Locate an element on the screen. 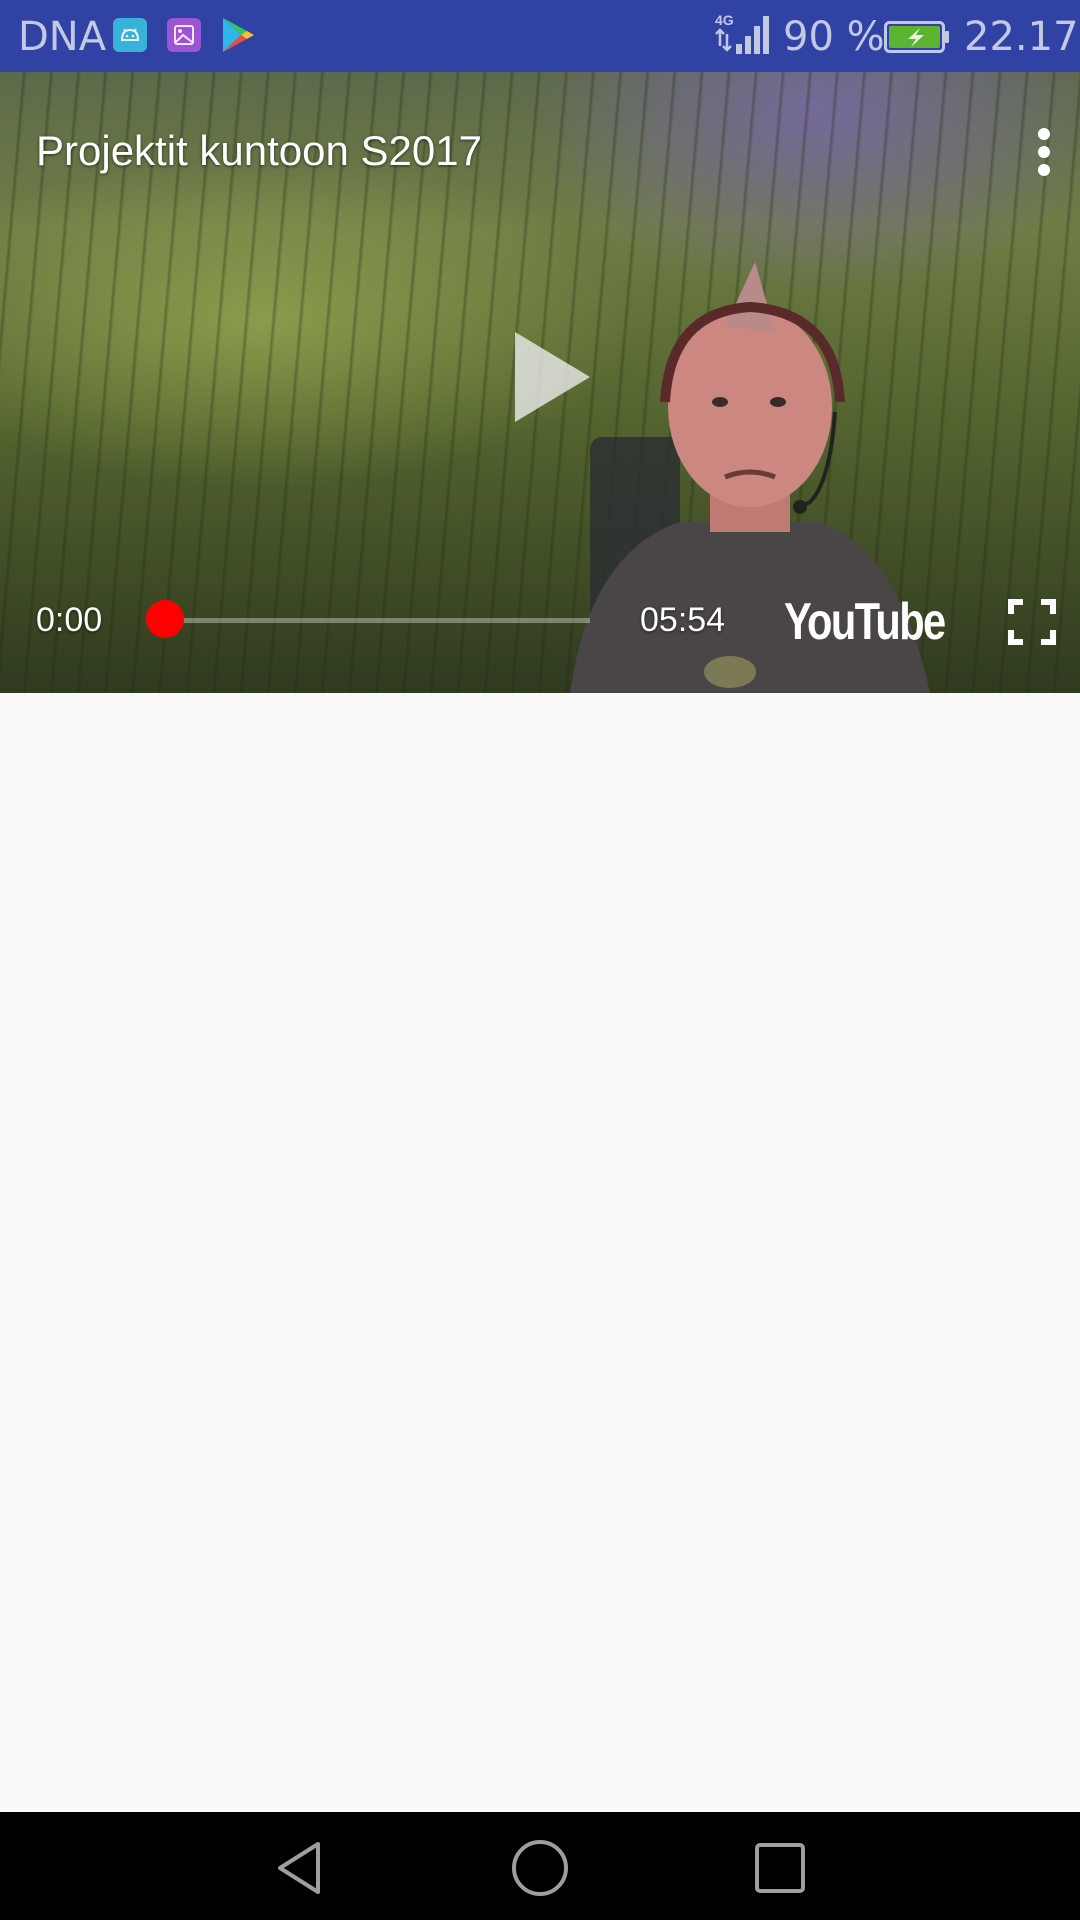 The image size is (1080, 1920). back-icon is located at coordinates (300, 1868).